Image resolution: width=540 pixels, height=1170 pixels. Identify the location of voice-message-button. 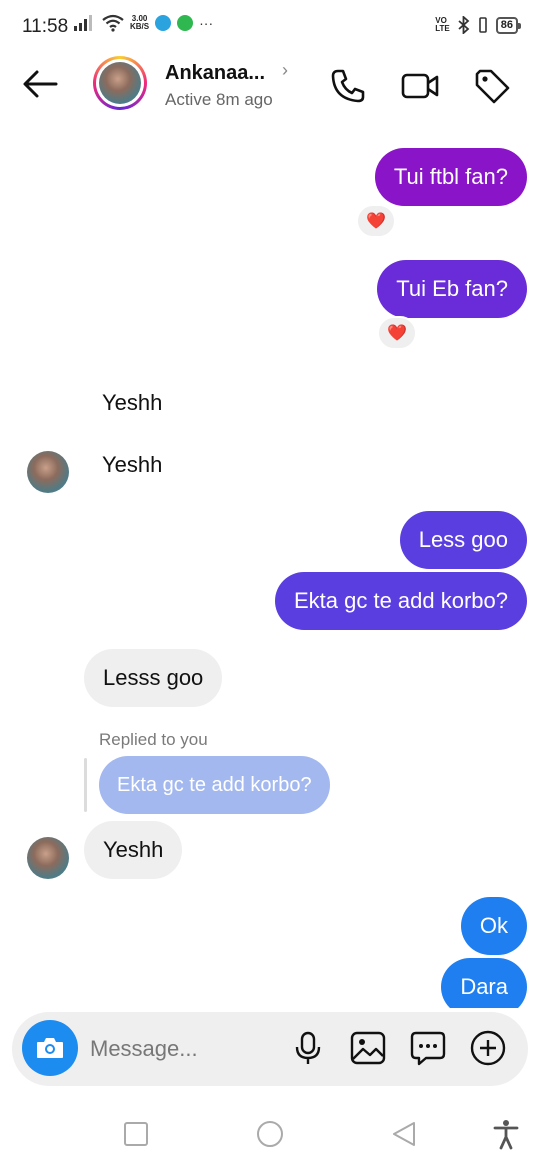
(308, 1048).